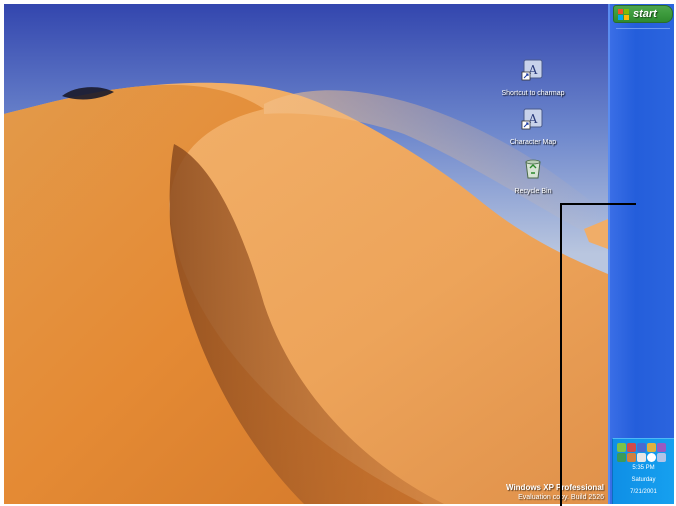 This screenshot has width=676, height=506. What do you see at coordinates (643, 492) in the screenshot?
I see `clock-date: 7/21/2001` at bounding box center [643, 492].